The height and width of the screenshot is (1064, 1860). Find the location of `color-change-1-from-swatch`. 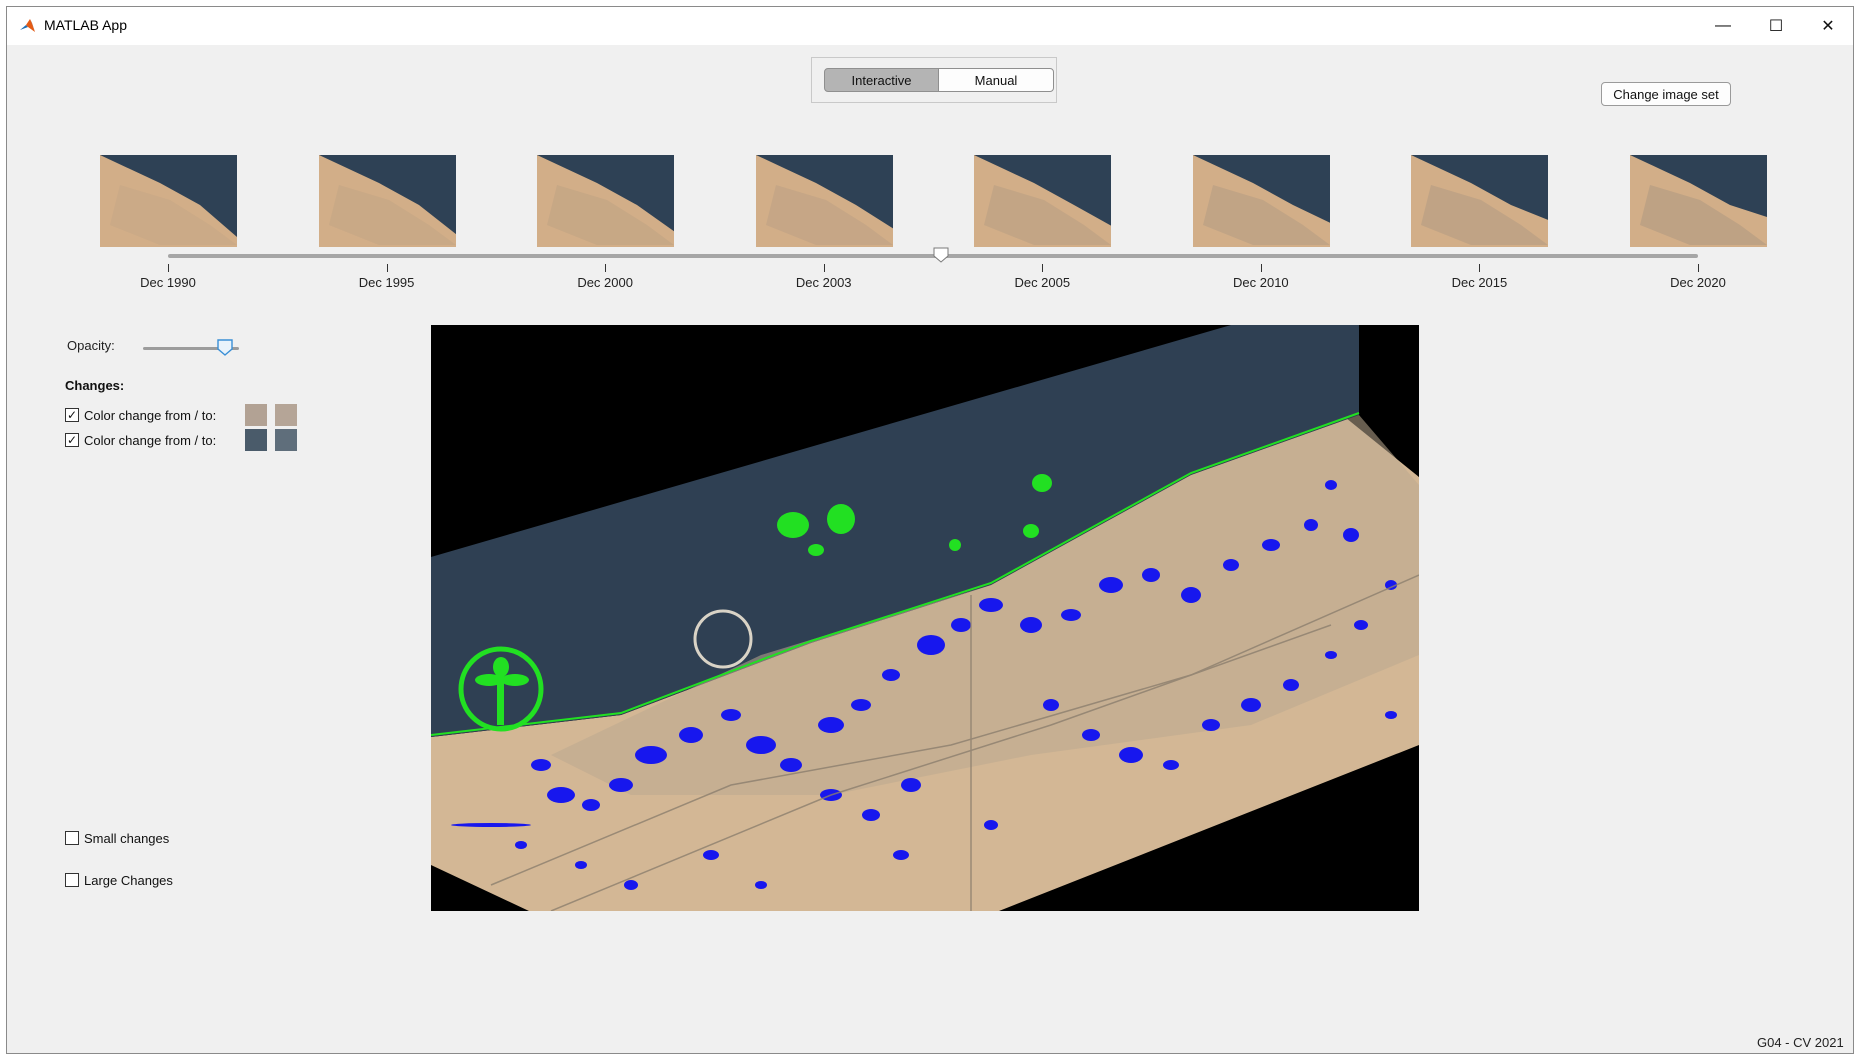

color-change-1-from-swatch is located at coordinates (256, 415).